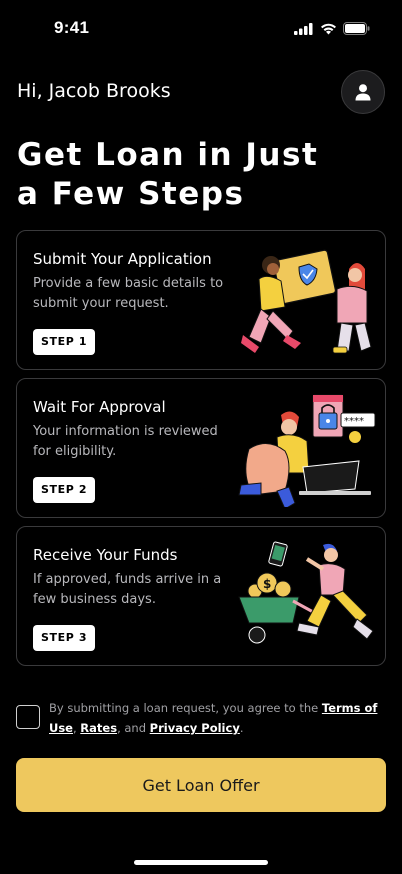  Describe the element at coordinates (64, 342) in the screenshot. I see `step-badge: STEP 1` at that location.